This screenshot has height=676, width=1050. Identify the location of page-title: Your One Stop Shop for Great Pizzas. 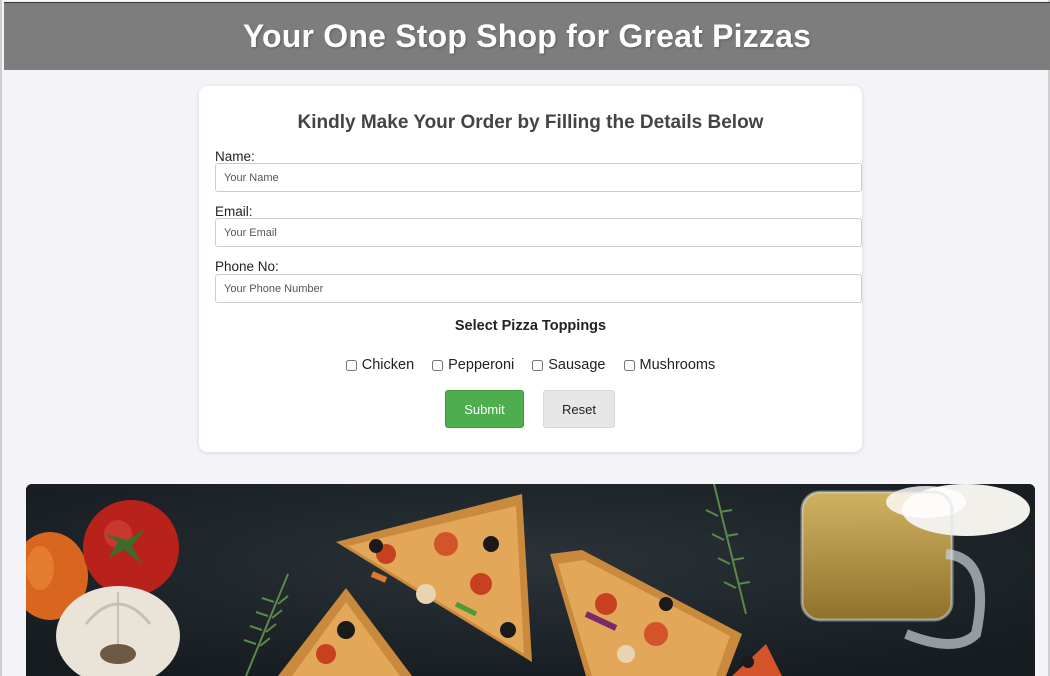
(527, 36).